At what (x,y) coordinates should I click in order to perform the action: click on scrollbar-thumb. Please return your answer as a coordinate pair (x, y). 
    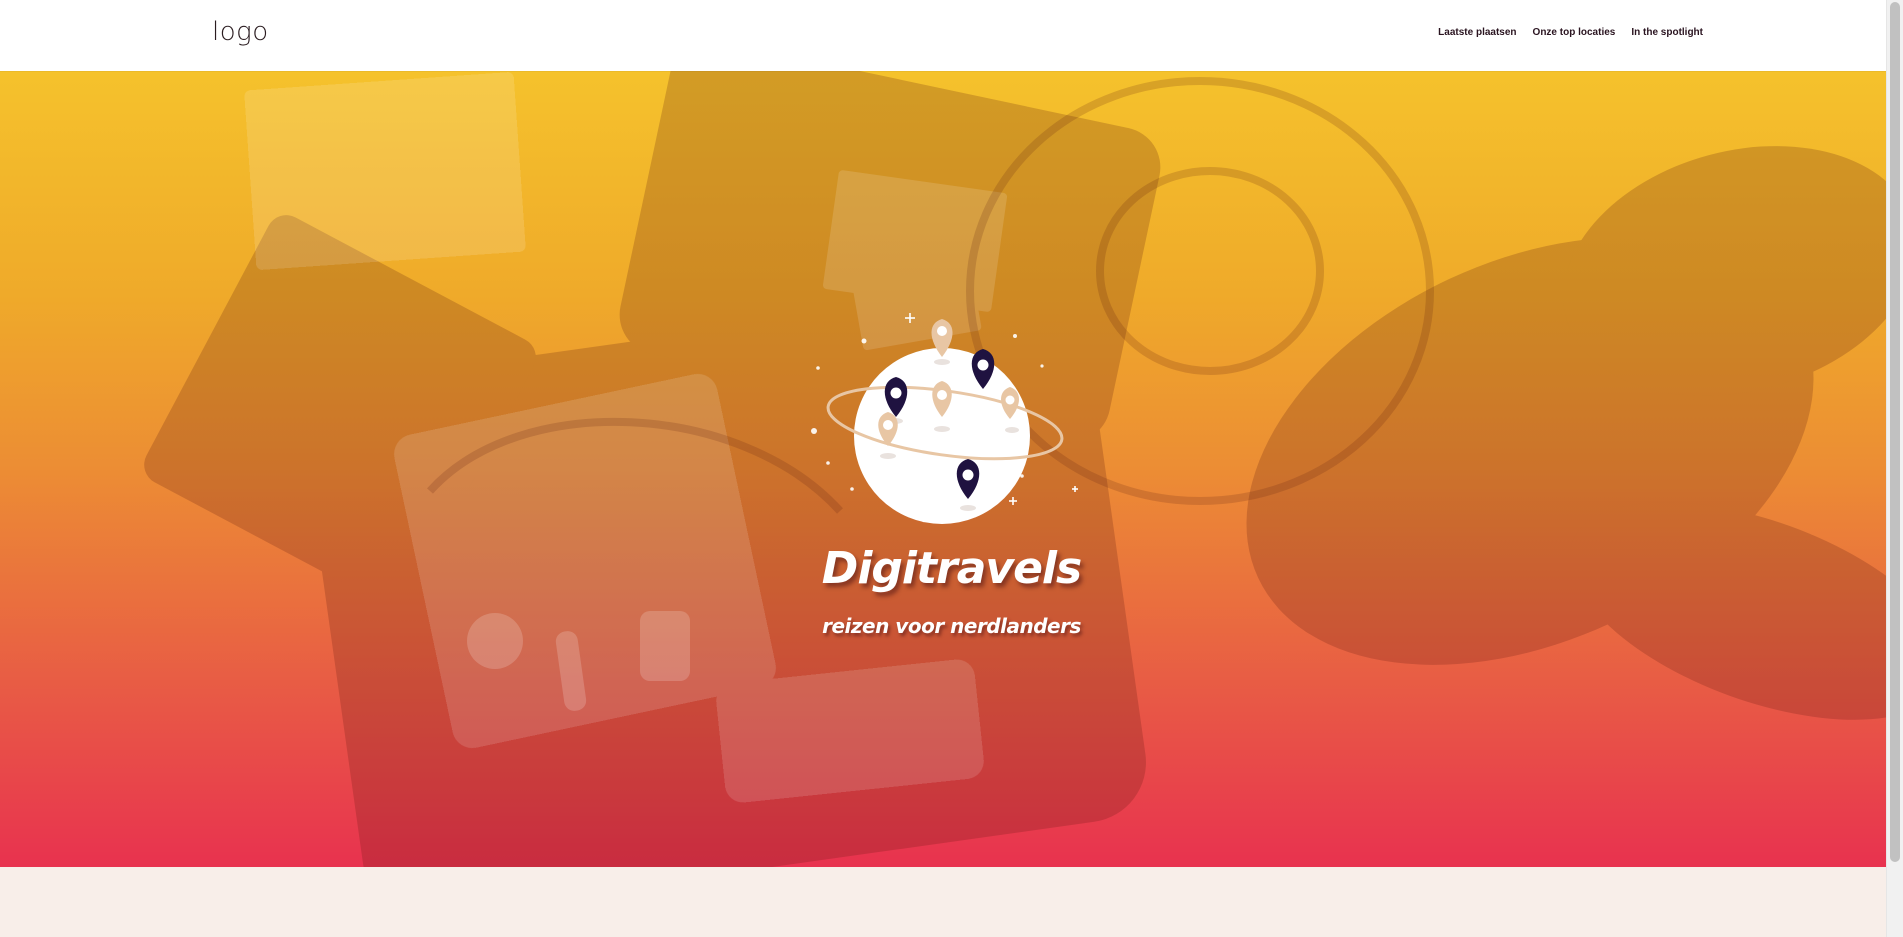
    Looking at the image, I should click on (1895, 432).